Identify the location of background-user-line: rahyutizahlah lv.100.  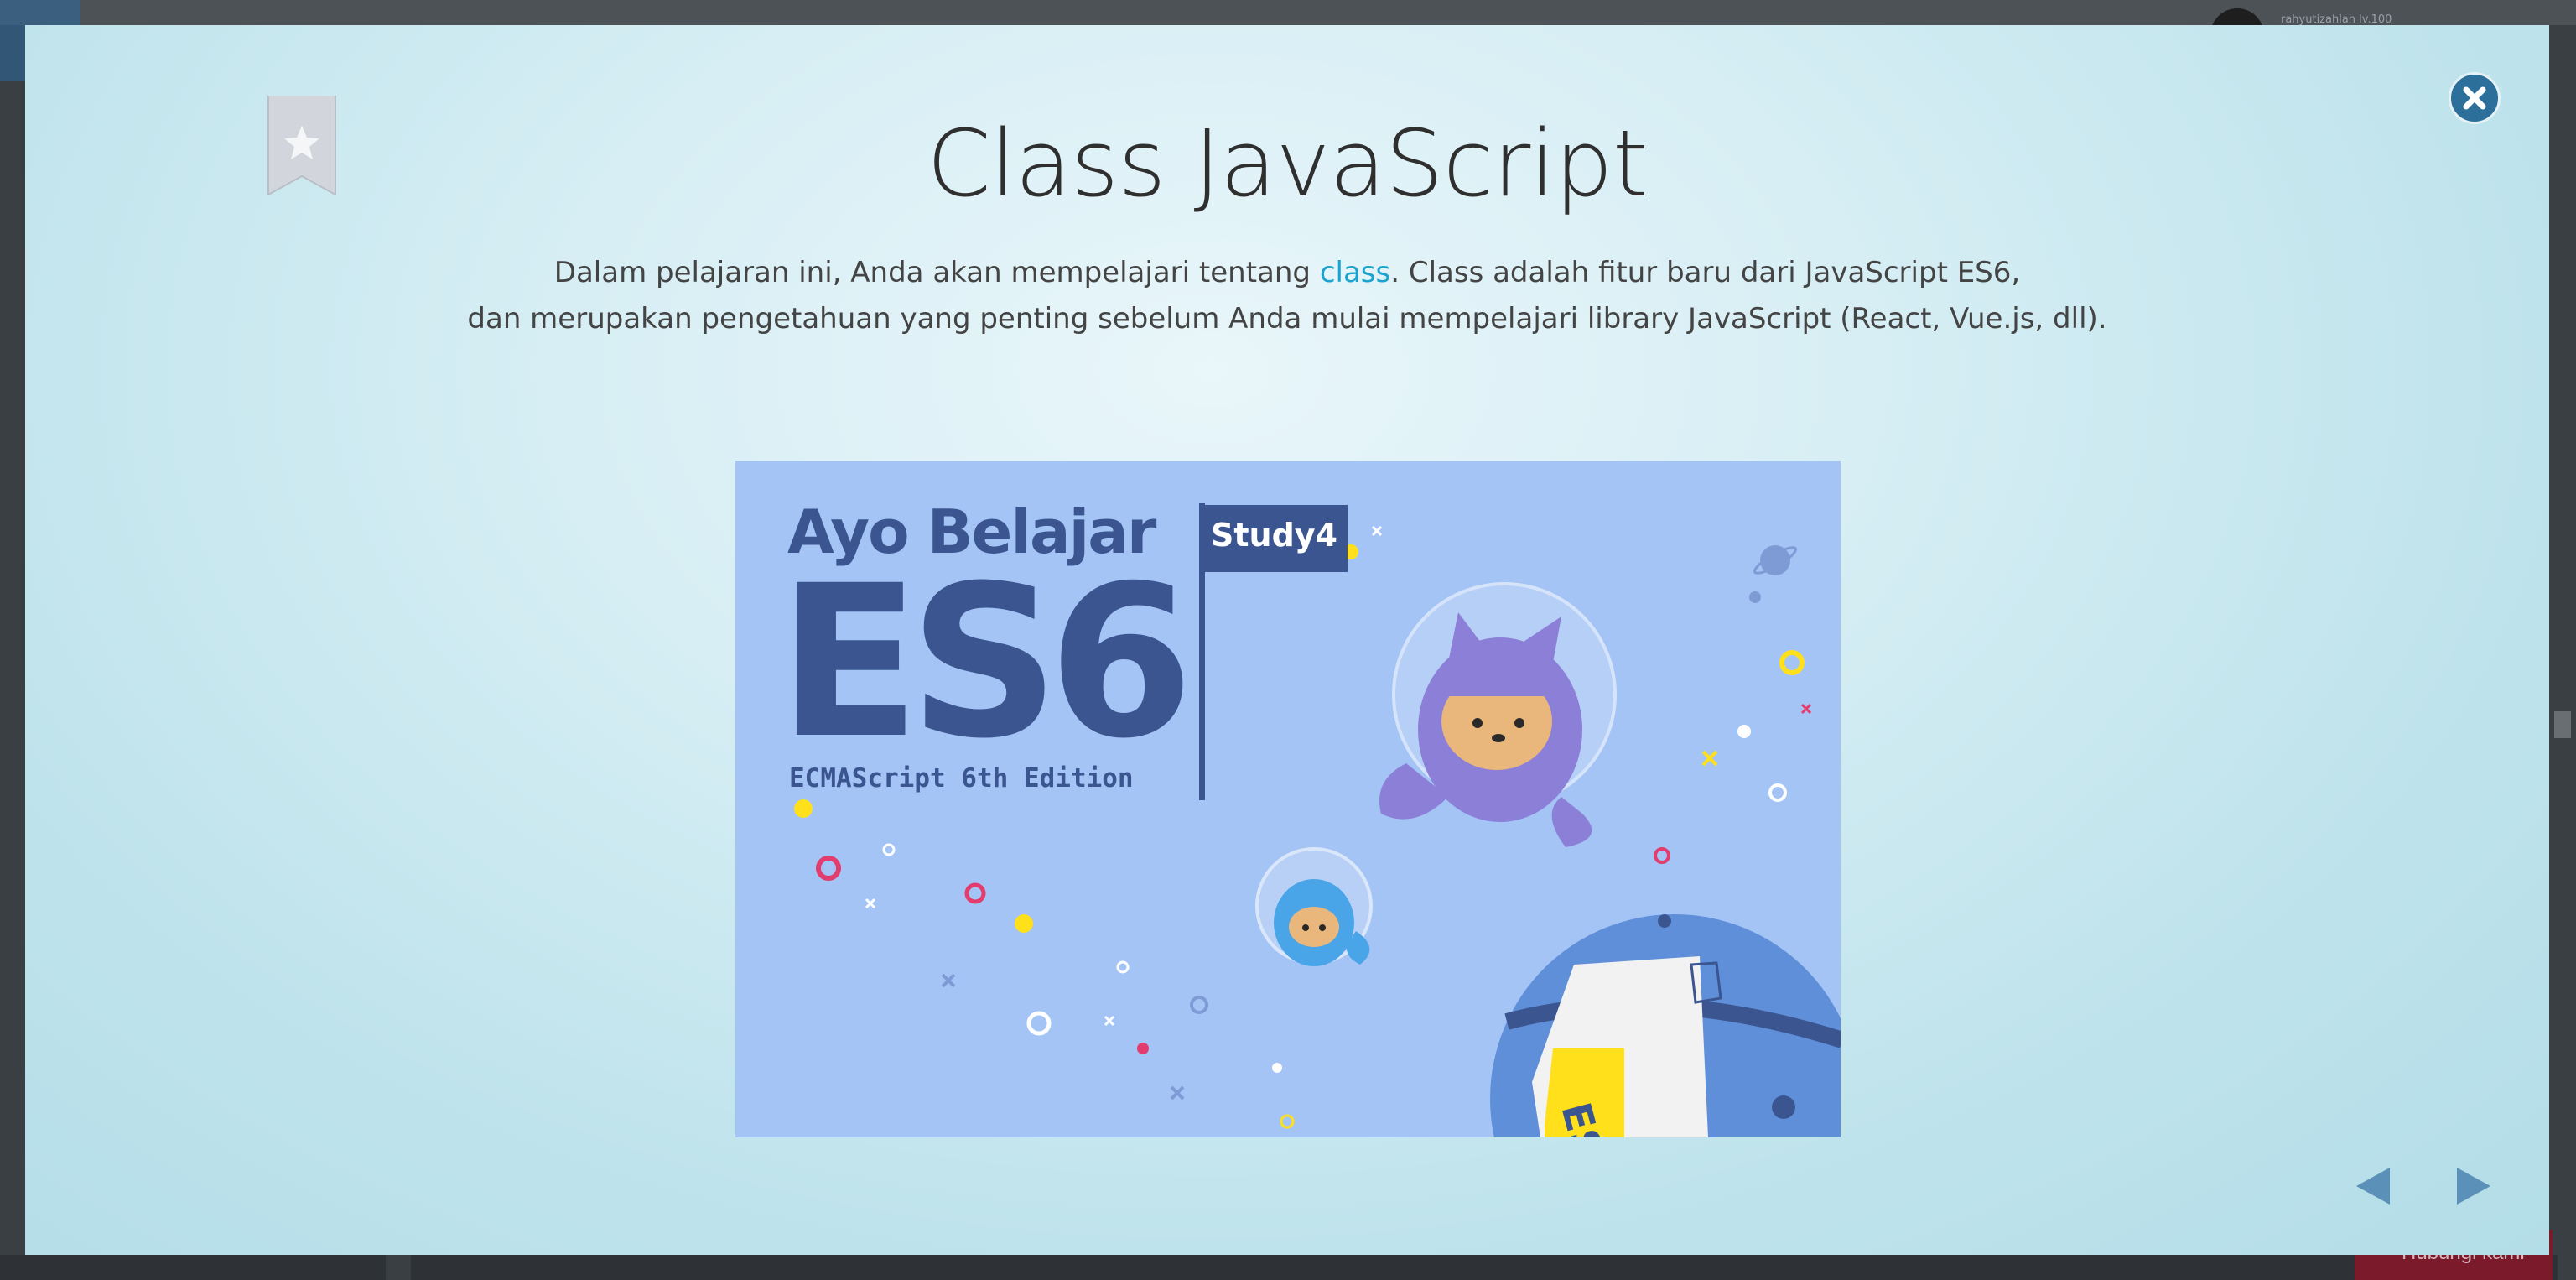
(2336, 19).